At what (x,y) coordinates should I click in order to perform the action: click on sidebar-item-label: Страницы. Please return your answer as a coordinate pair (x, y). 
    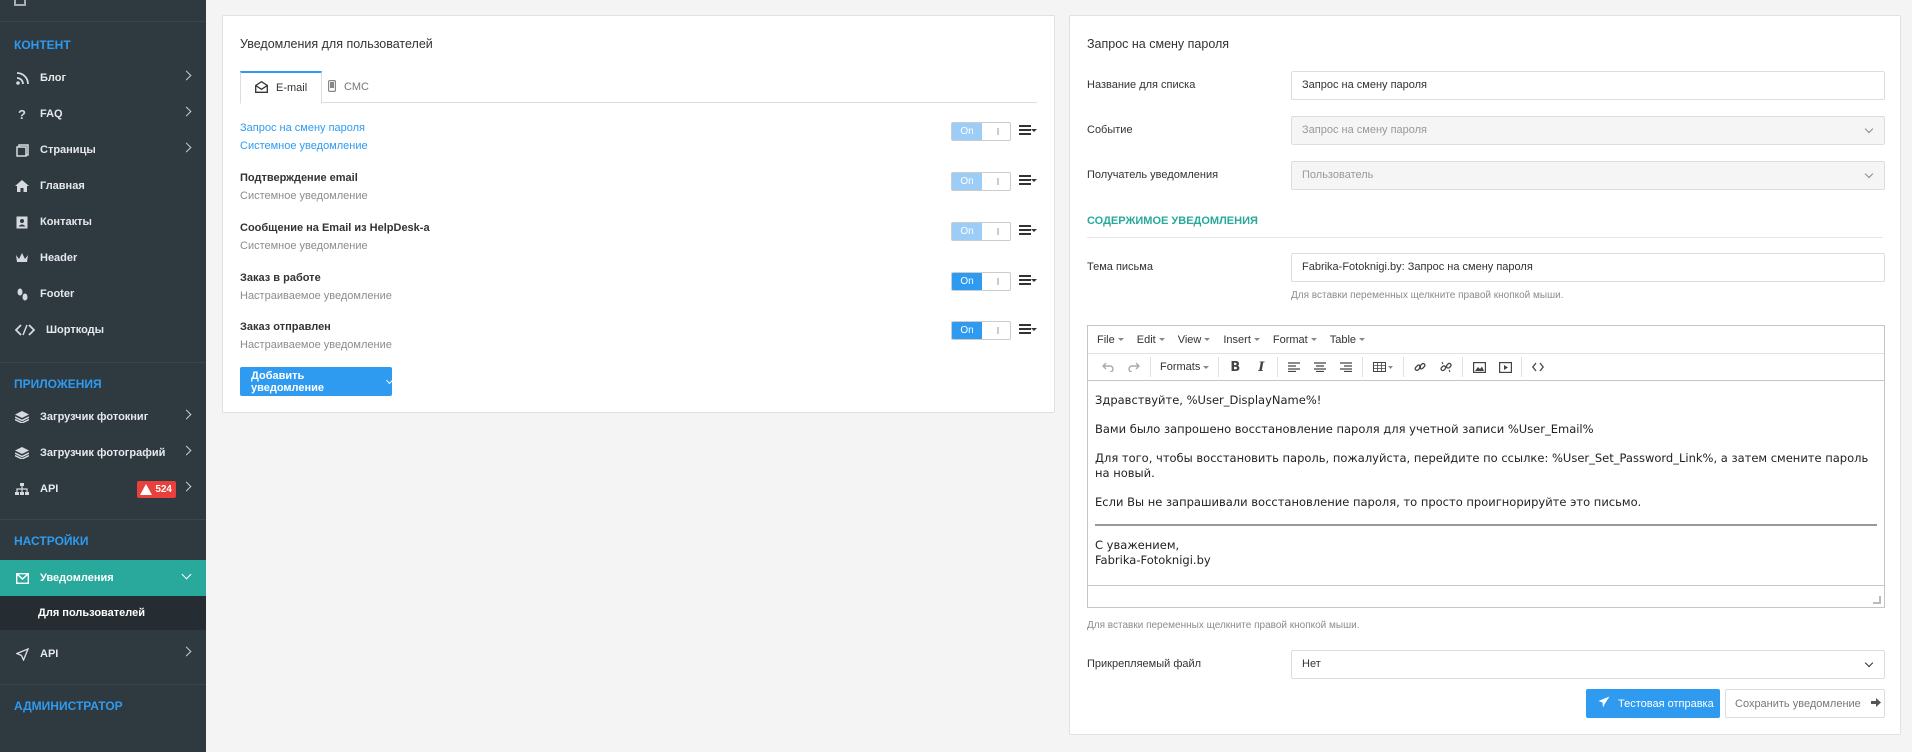
    Looking at the image, I should click on (68, 150).